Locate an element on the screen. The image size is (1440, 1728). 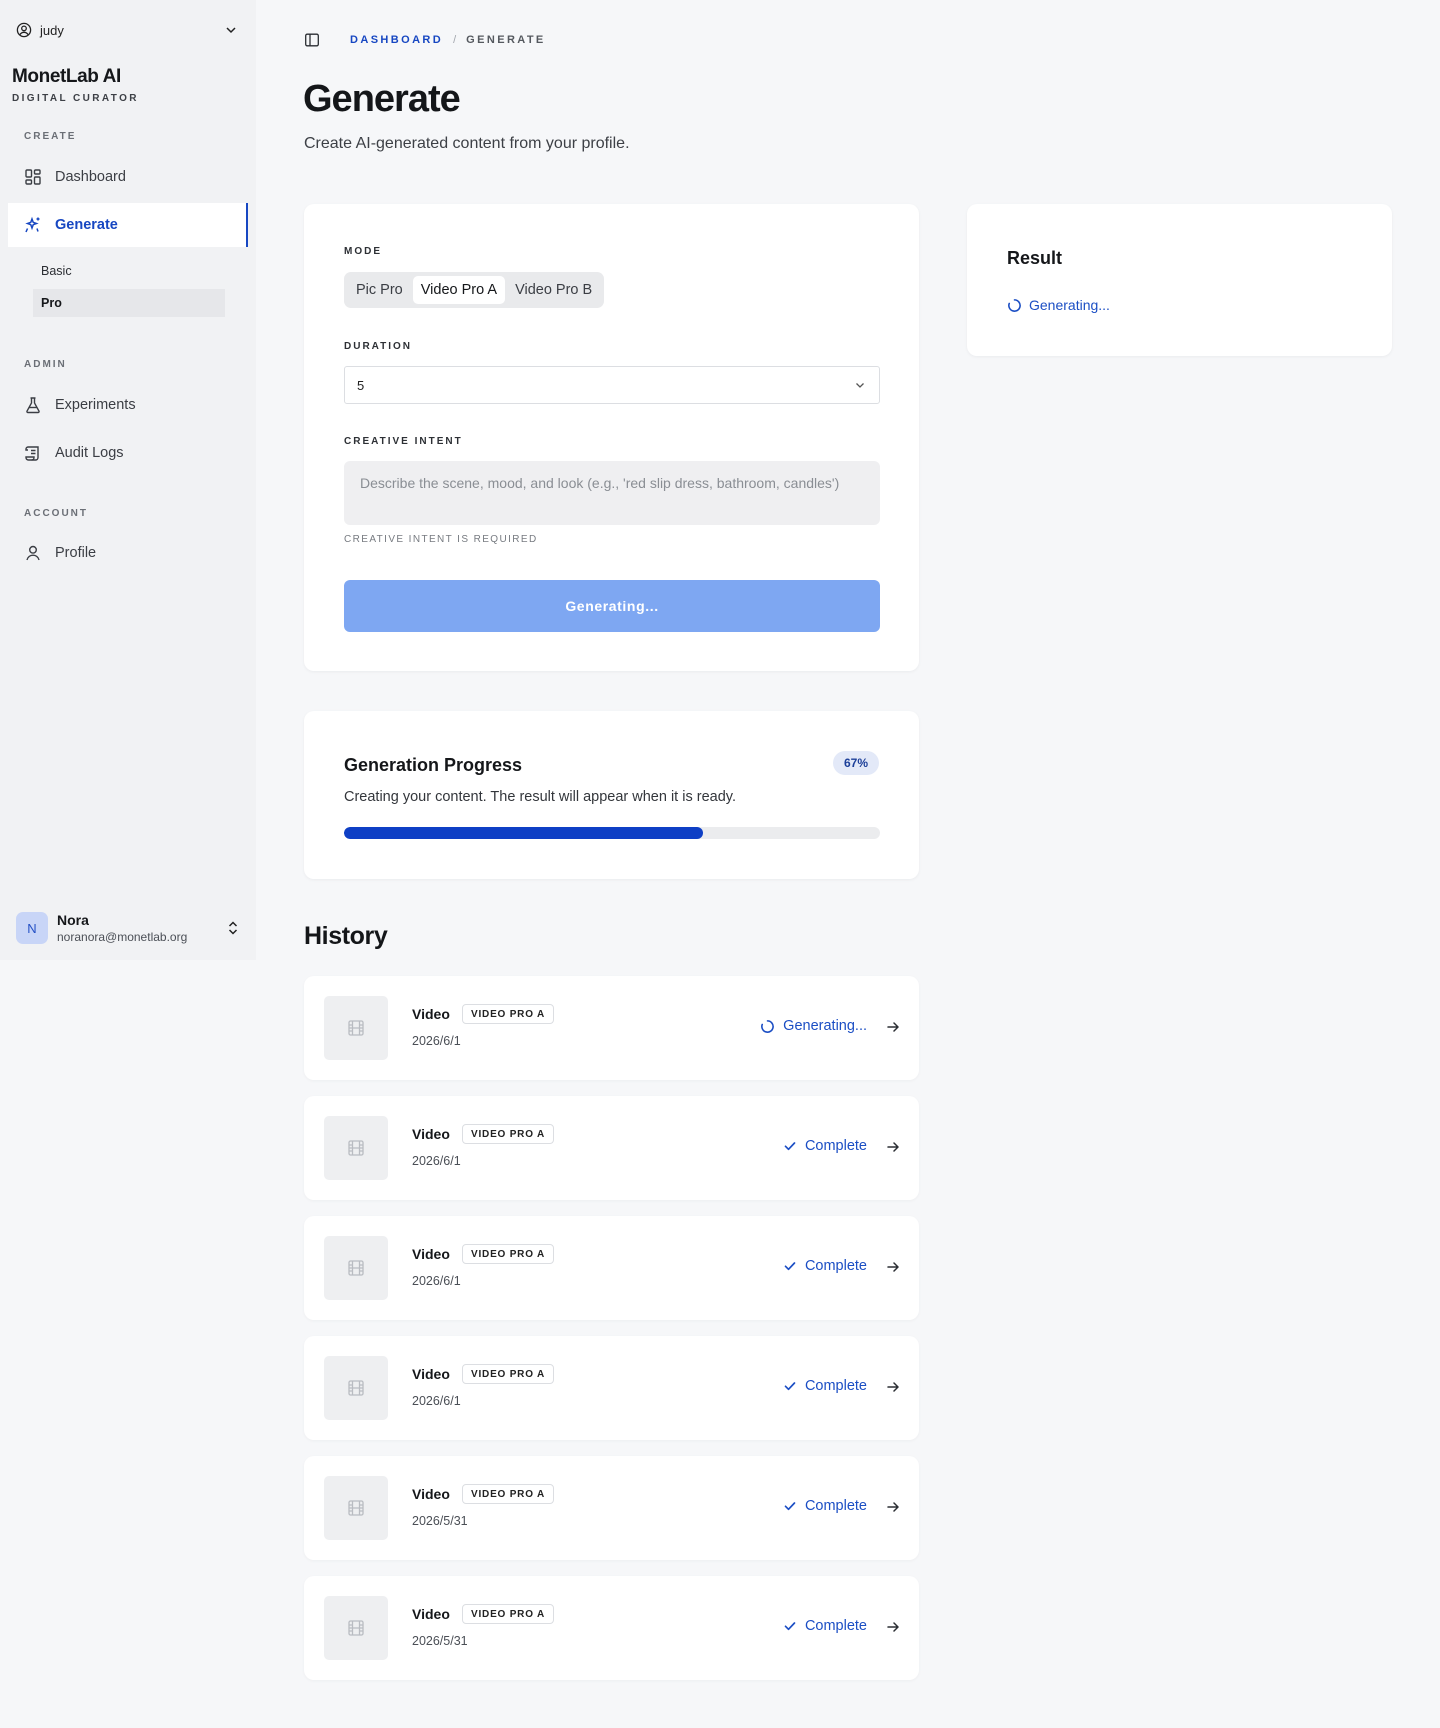
sidebar-item-experiments: Experiments is located at coordinates (128, 405).